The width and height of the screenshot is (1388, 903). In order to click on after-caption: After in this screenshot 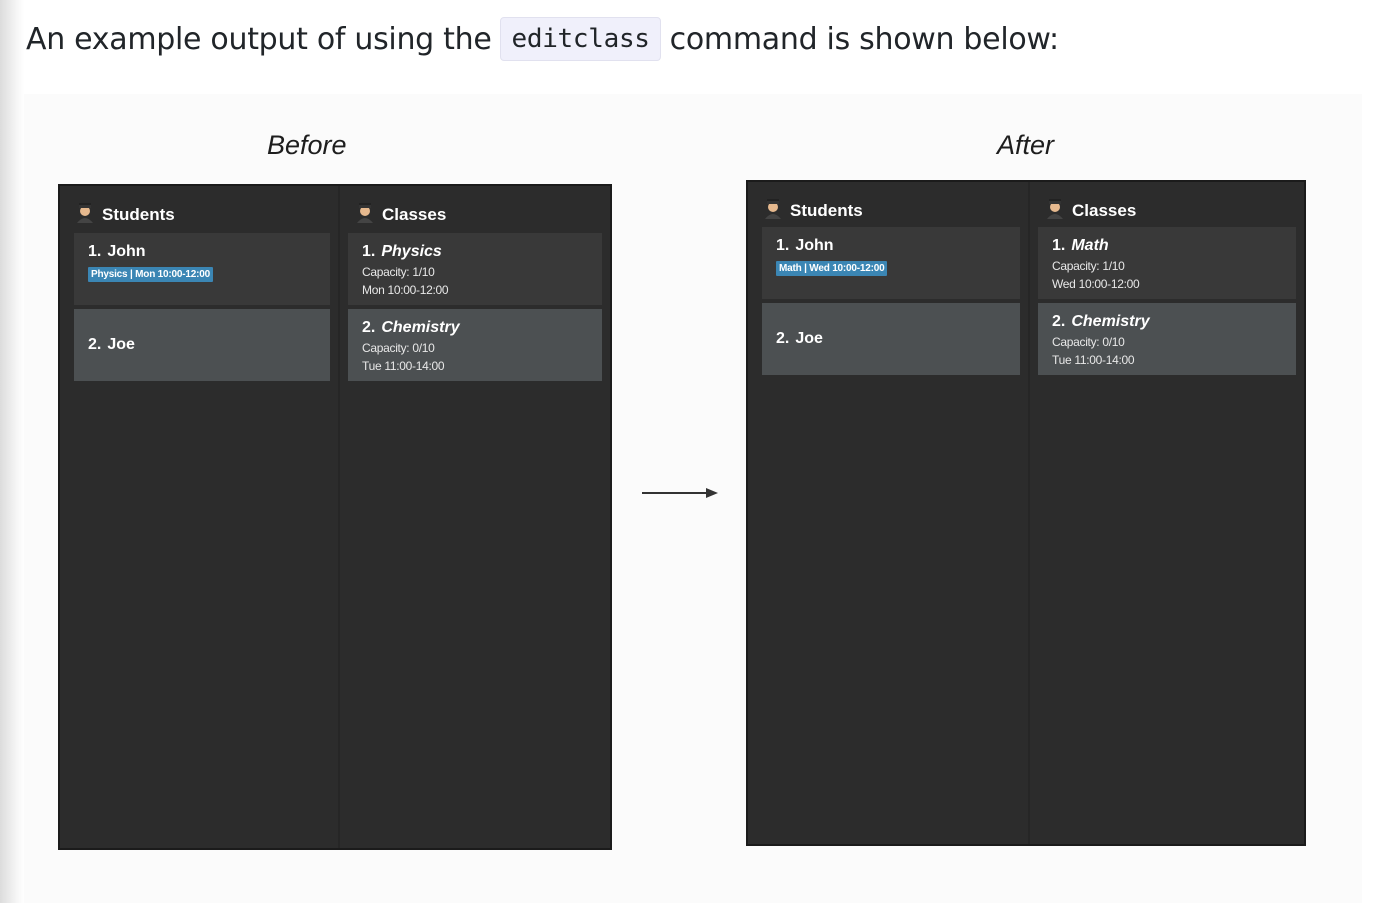, I will do `click(1026, 145)`.